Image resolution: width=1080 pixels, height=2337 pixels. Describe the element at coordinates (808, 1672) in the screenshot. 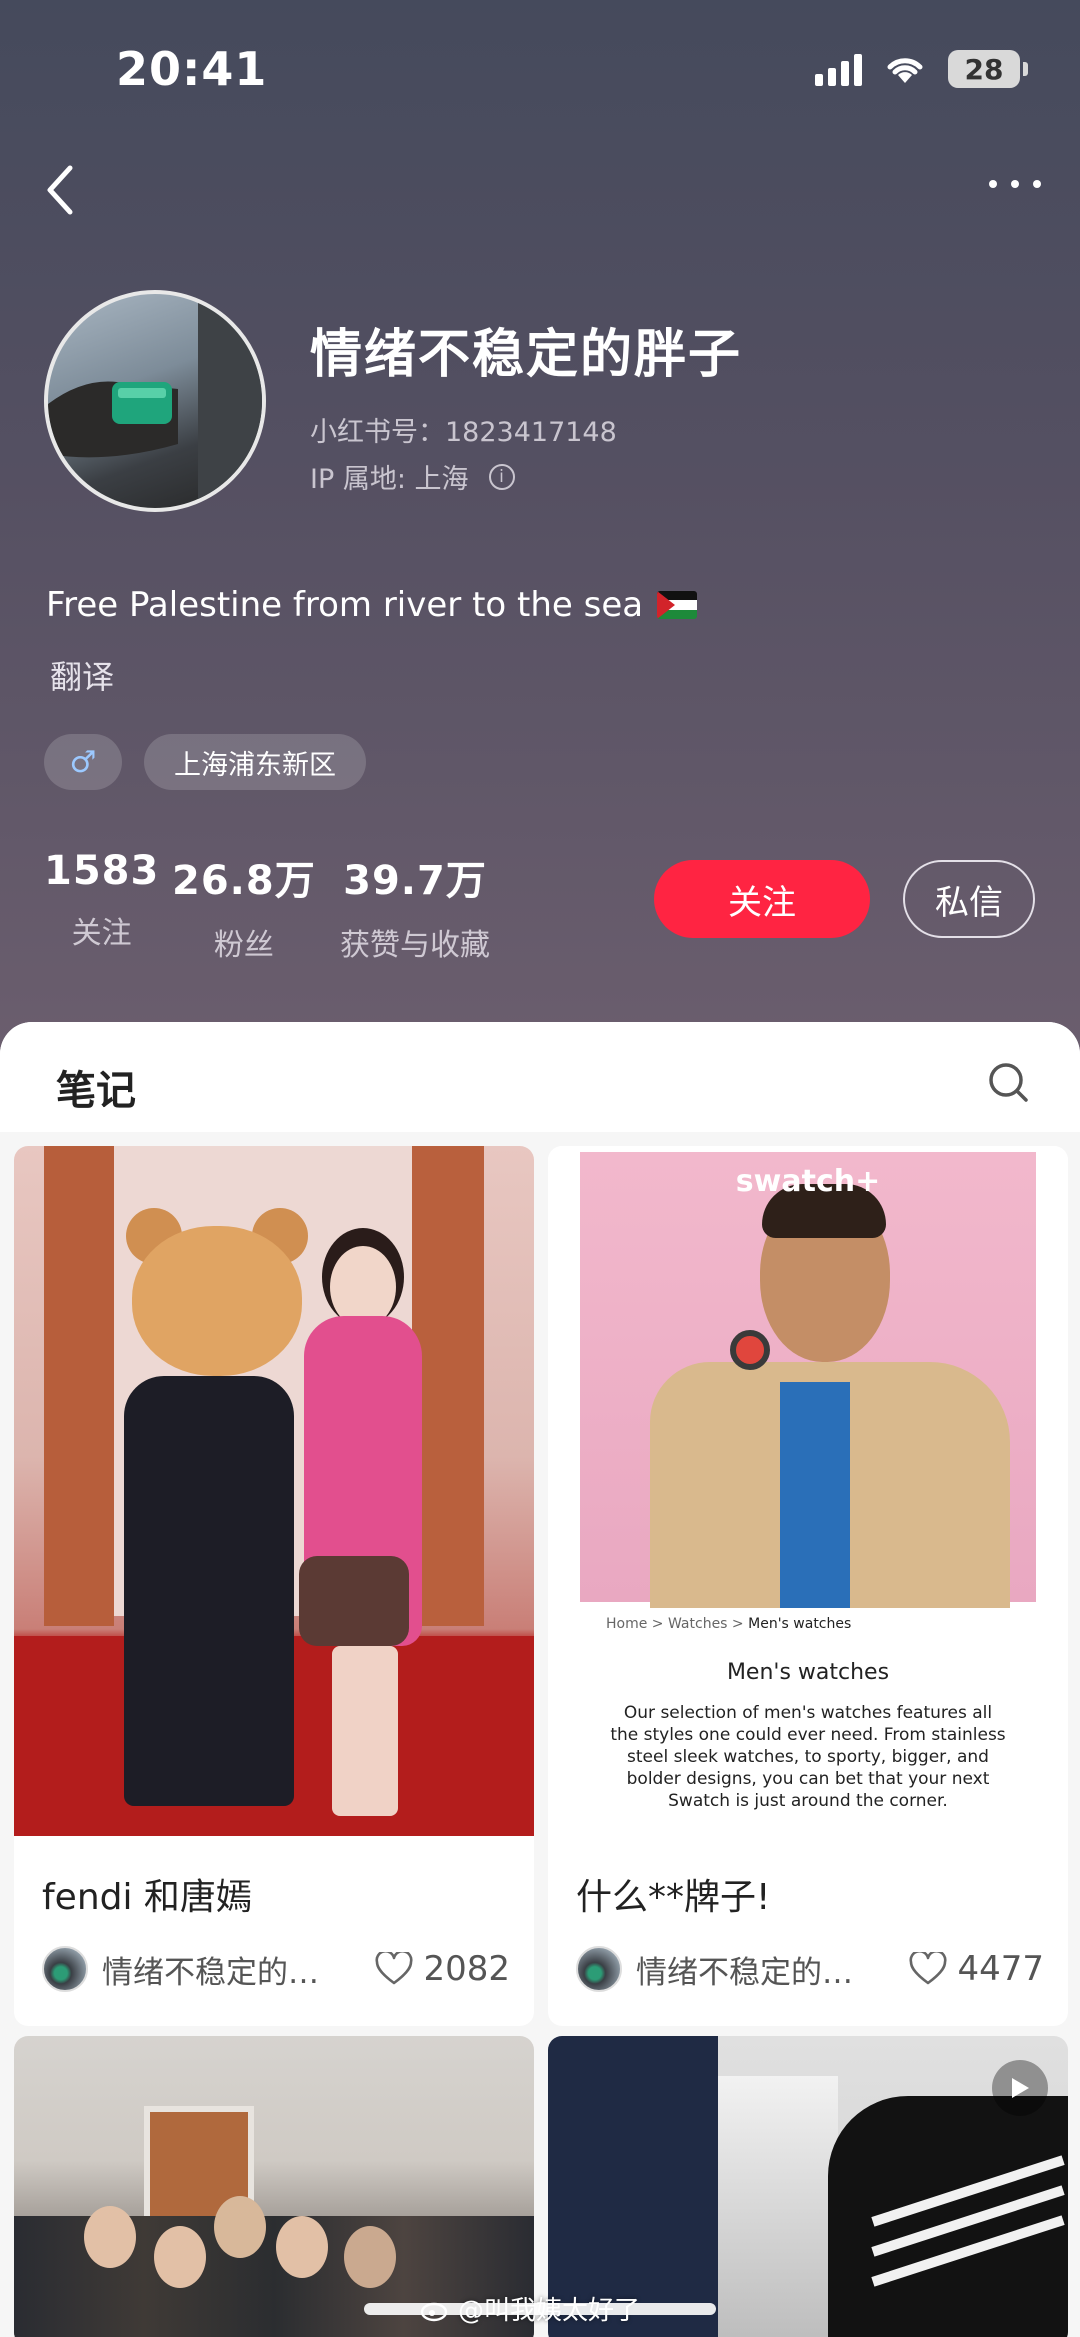

I see `image-heading: Men's watches` at that location.